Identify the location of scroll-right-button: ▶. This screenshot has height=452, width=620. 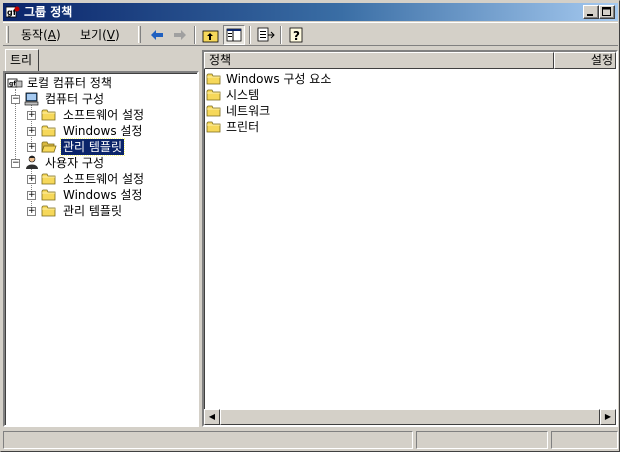
(608, 417).